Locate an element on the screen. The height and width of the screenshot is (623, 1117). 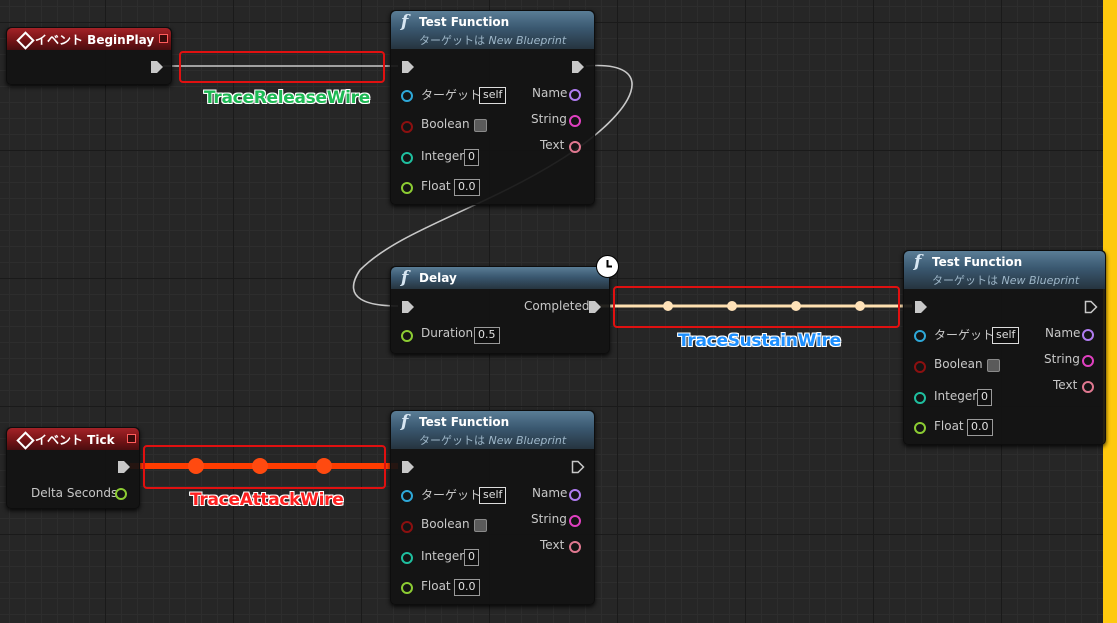
release-wire-highlight is located at coordinates (282, 67).